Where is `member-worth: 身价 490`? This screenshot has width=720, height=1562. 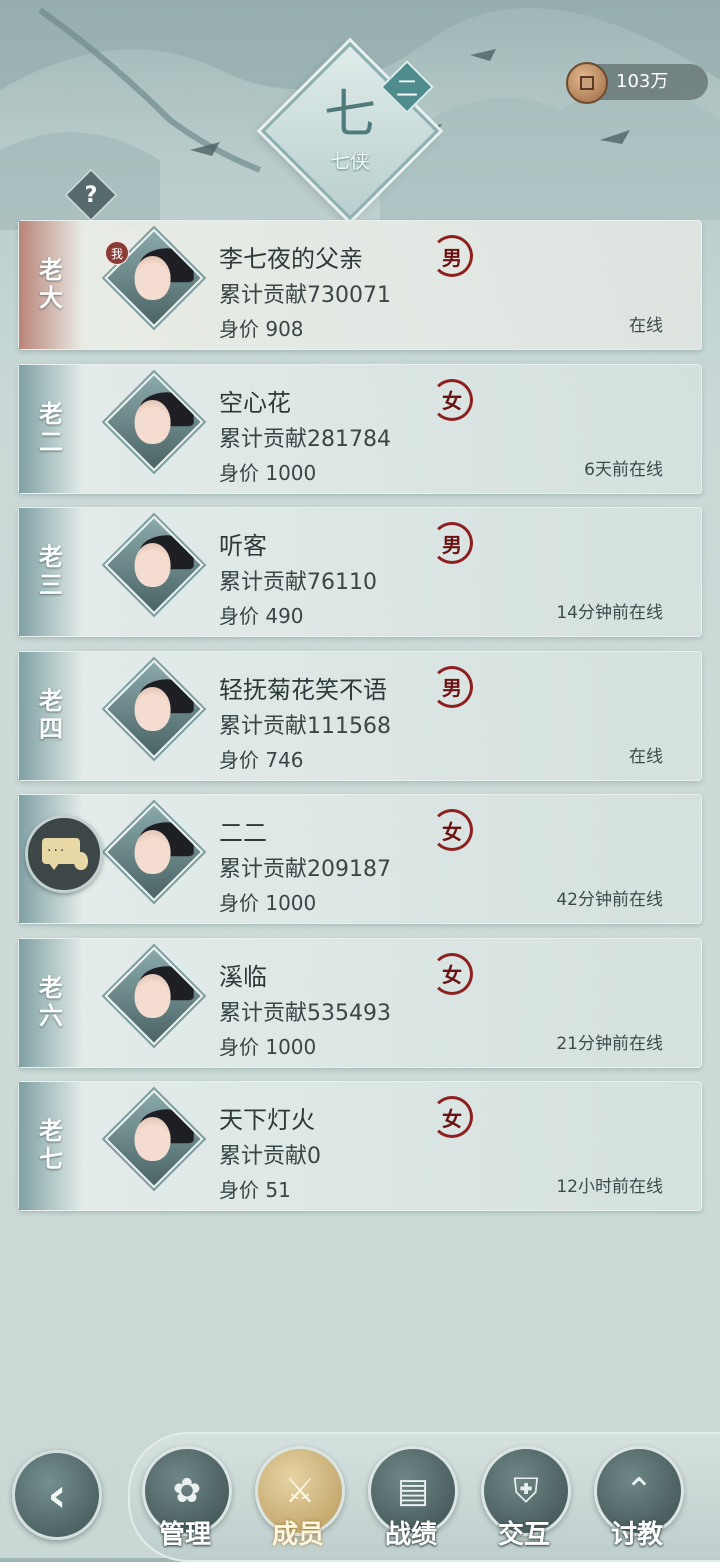 member-worth: 身价 490 is located at coordinates (261, 616).